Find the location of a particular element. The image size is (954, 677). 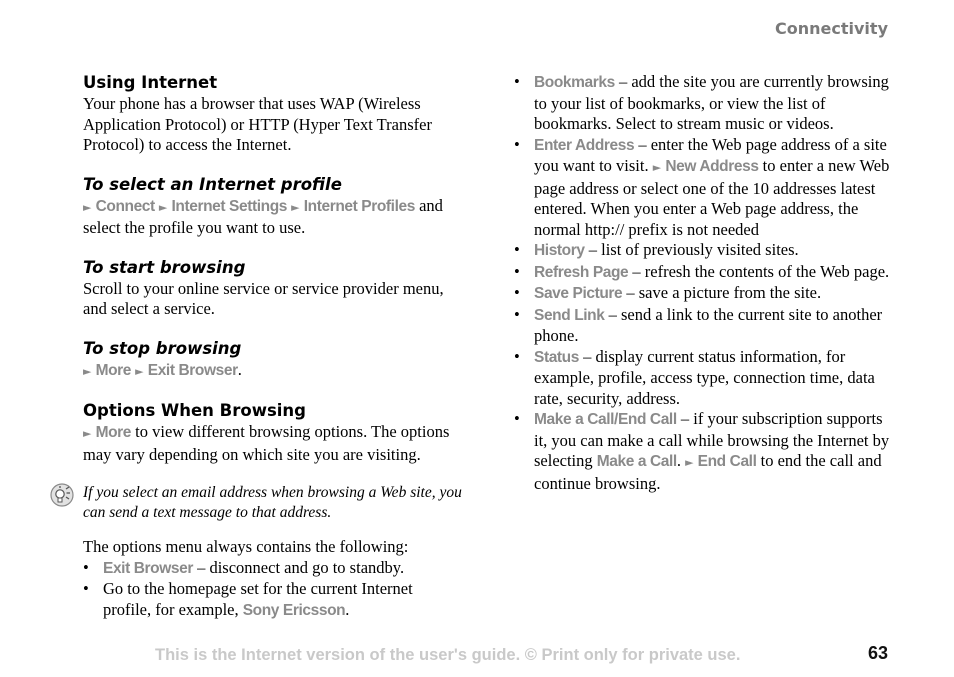

heading-start-browsing: To start browsing is located at coordinates (164, 267).